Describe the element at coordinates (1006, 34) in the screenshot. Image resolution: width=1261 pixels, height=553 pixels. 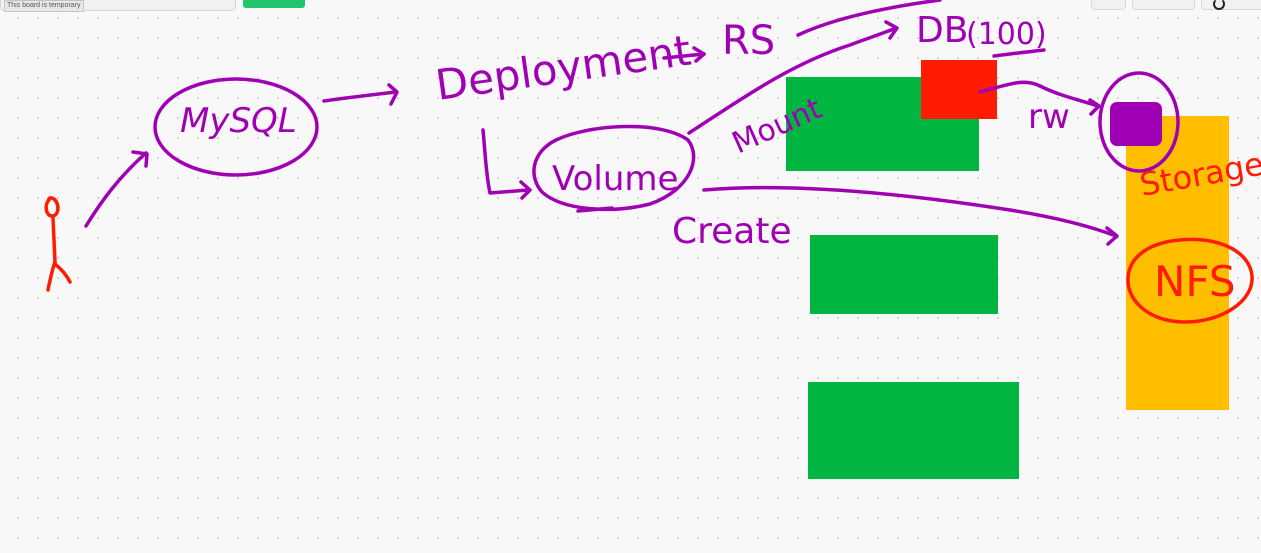
I see `label-db-port: (100)` at that location.